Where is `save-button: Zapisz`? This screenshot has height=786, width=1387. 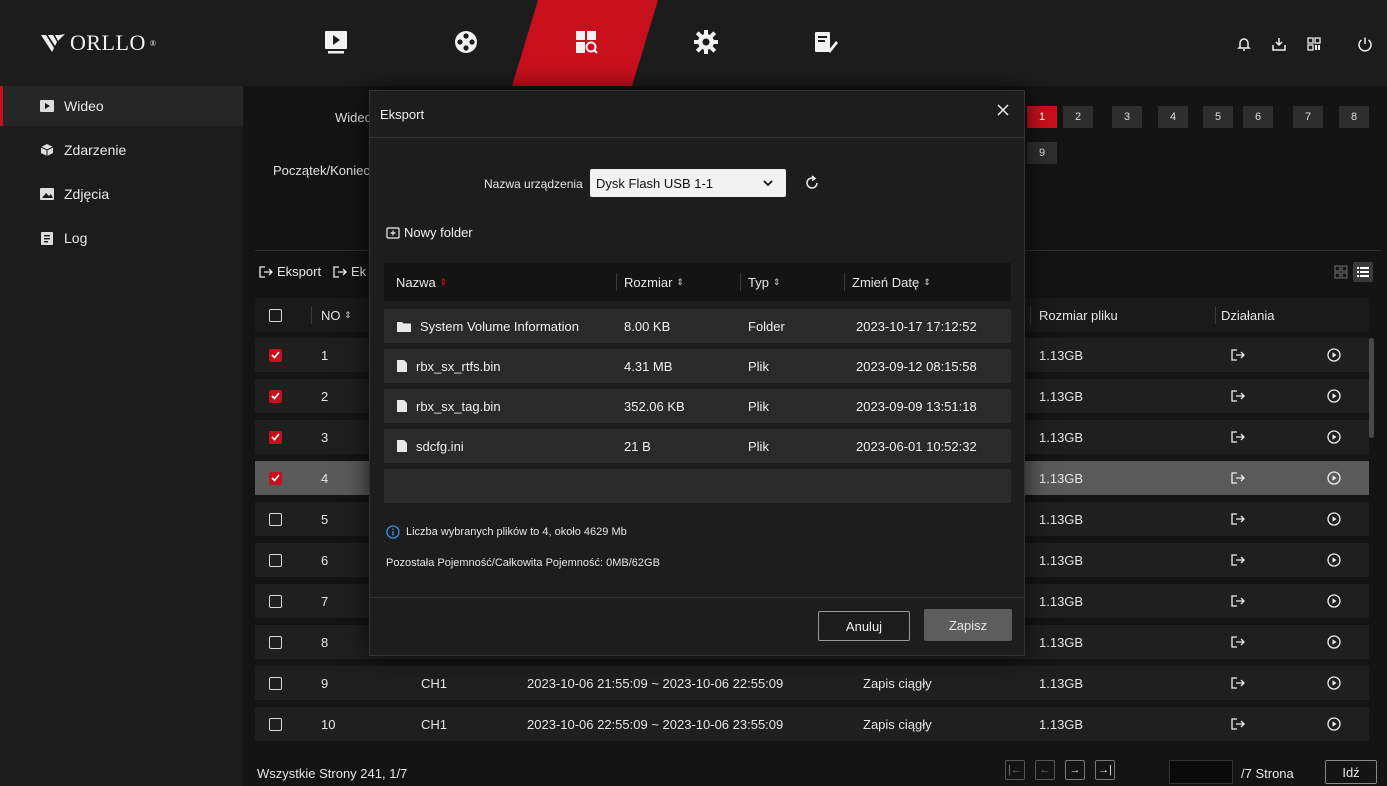
save-button: Zapisz is located at coordinates (968, 625).